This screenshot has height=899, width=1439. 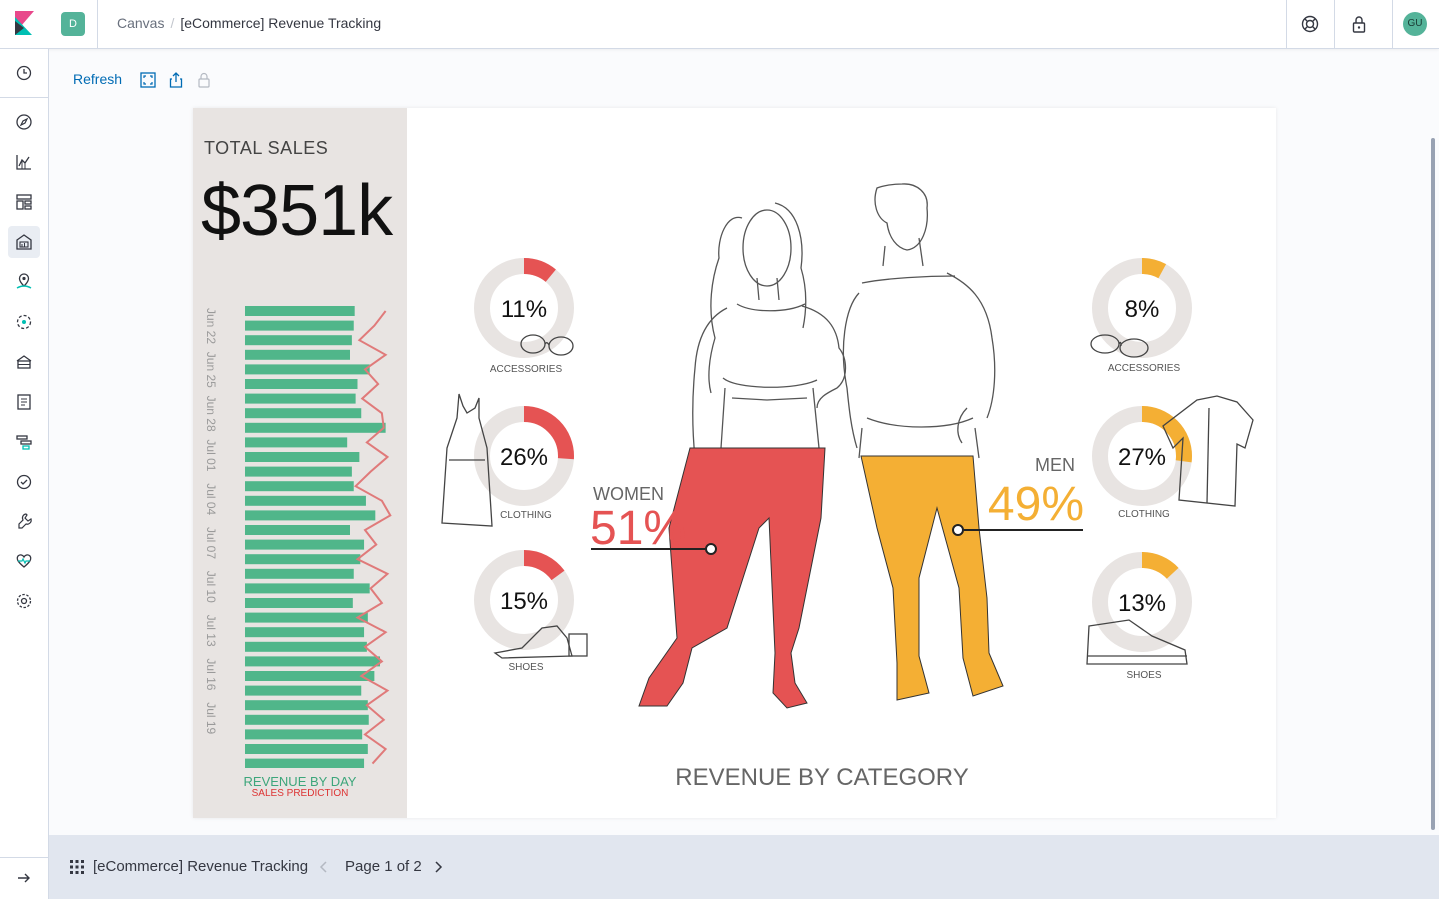 I want to click on share-export-icon, so click(x=176, y=80).